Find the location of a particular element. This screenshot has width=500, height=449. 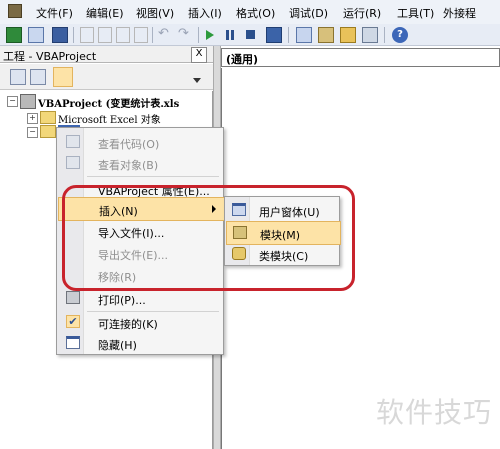

menu-item-hide: 隐藏(H) is located at coordinates (140, 343).